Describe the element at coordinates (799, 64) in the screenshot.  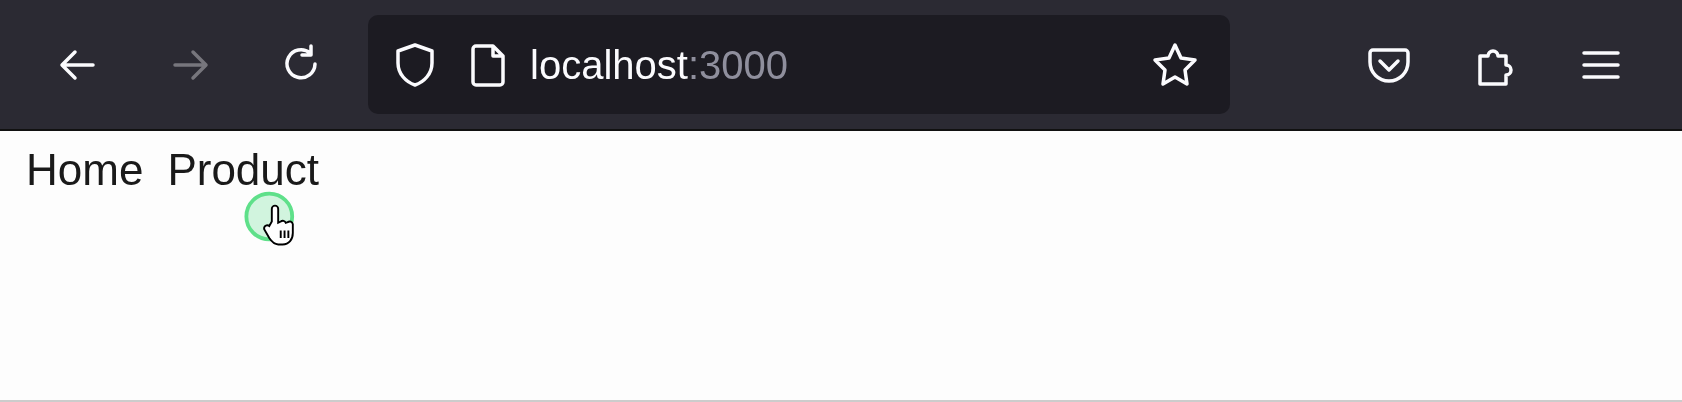
I see `address-bar: localhost:3000` at that location.